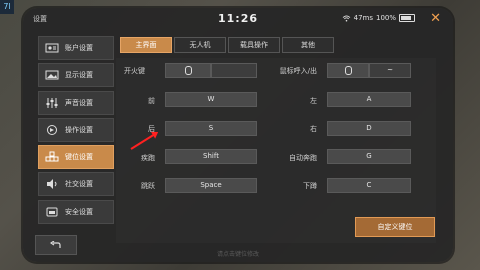 The image size is (480, 270). Describe the element at coordinates (369, 128) in the screenshot. I see `right-key-field: D` at that location.